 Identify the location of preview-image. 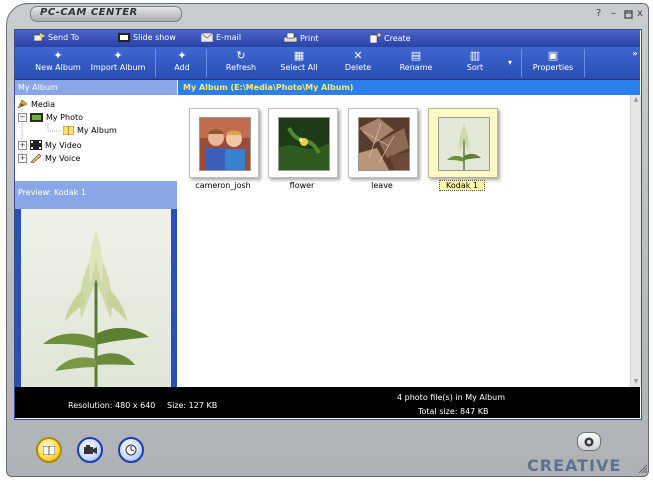
(96, 298).